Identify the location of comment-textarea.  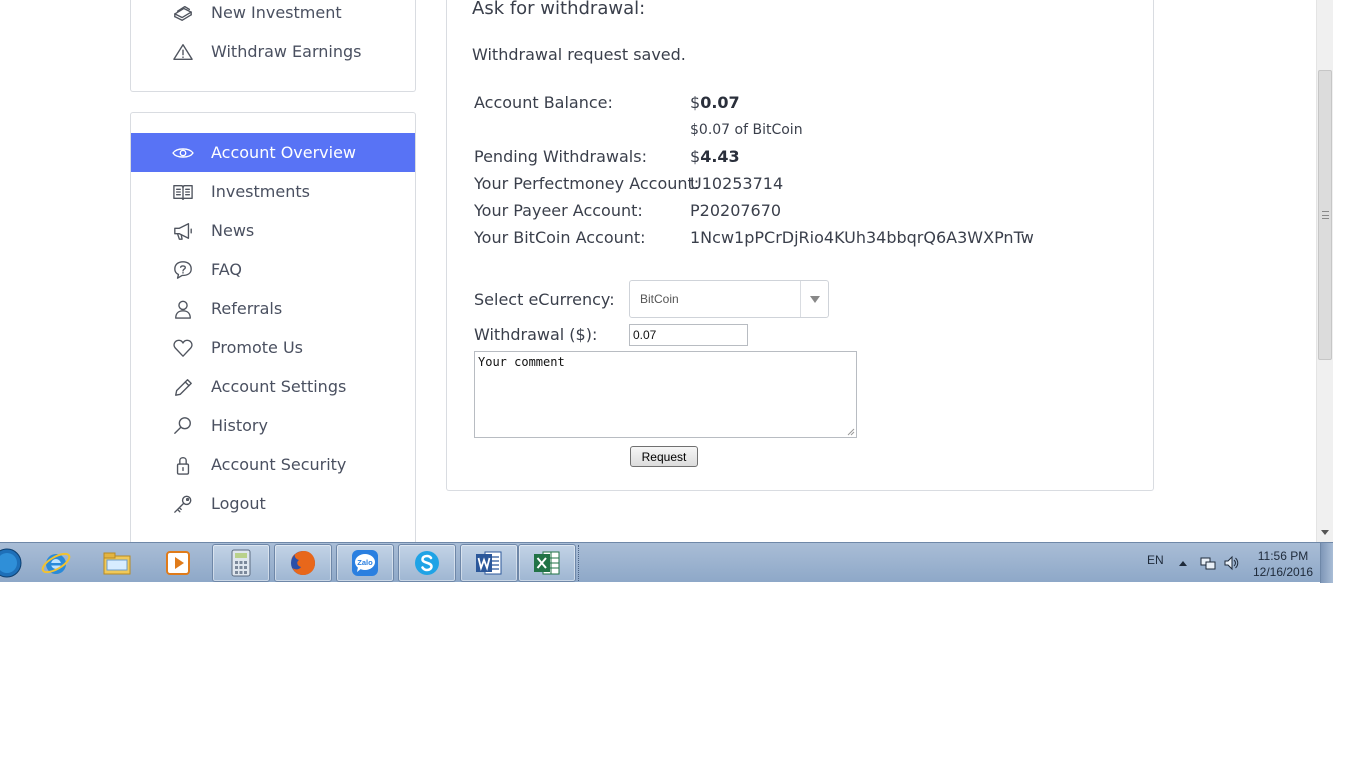
(665, 394).